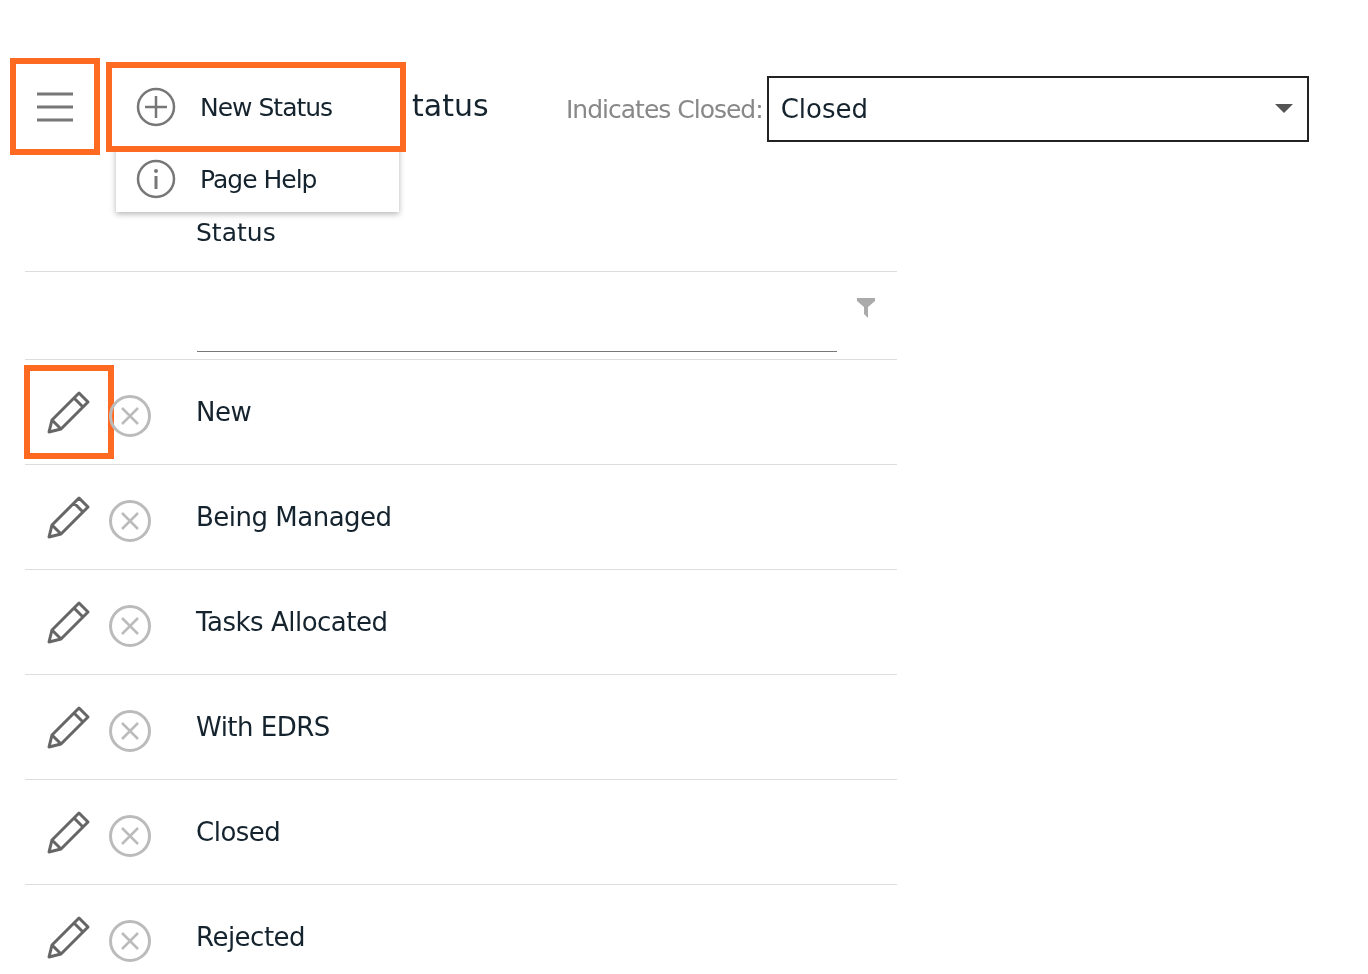 The height and width of the screenshot is (974, 1368). What do you see at coordinates (450, 105) in the screenshot?
I see `page-title: tatus` at bounding box center [450, 105].